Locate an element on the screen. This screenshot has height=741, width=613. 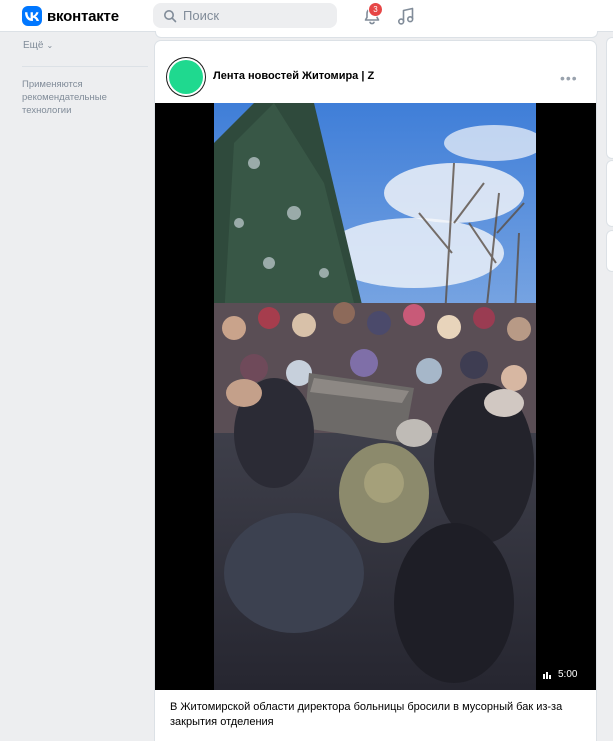
previous-post-edge is located at coordinates (376, 34).